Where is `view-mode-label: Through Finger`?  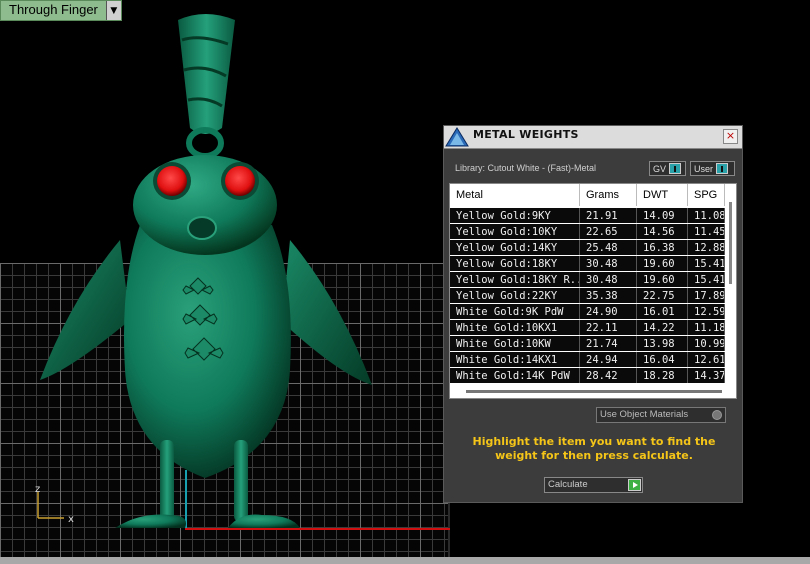 view-mode-label: Through Finger is located at coordinates (53, 10).